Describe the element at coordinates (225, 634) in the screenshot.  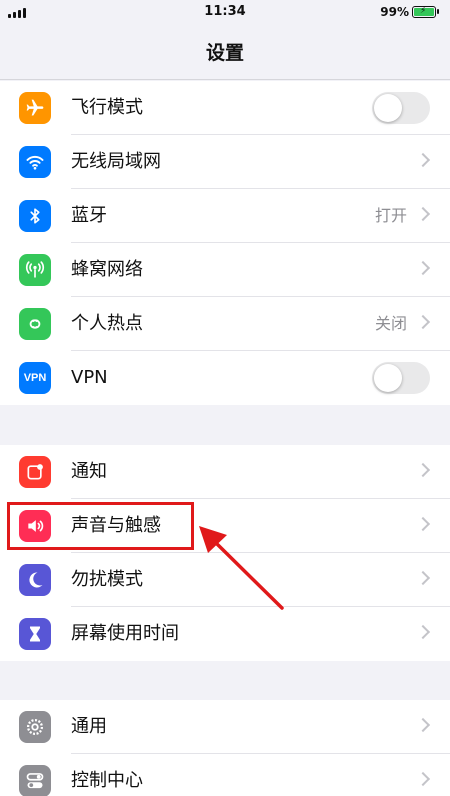
I see `settings-row-screen-time: 屏幕使用时间` at that location.